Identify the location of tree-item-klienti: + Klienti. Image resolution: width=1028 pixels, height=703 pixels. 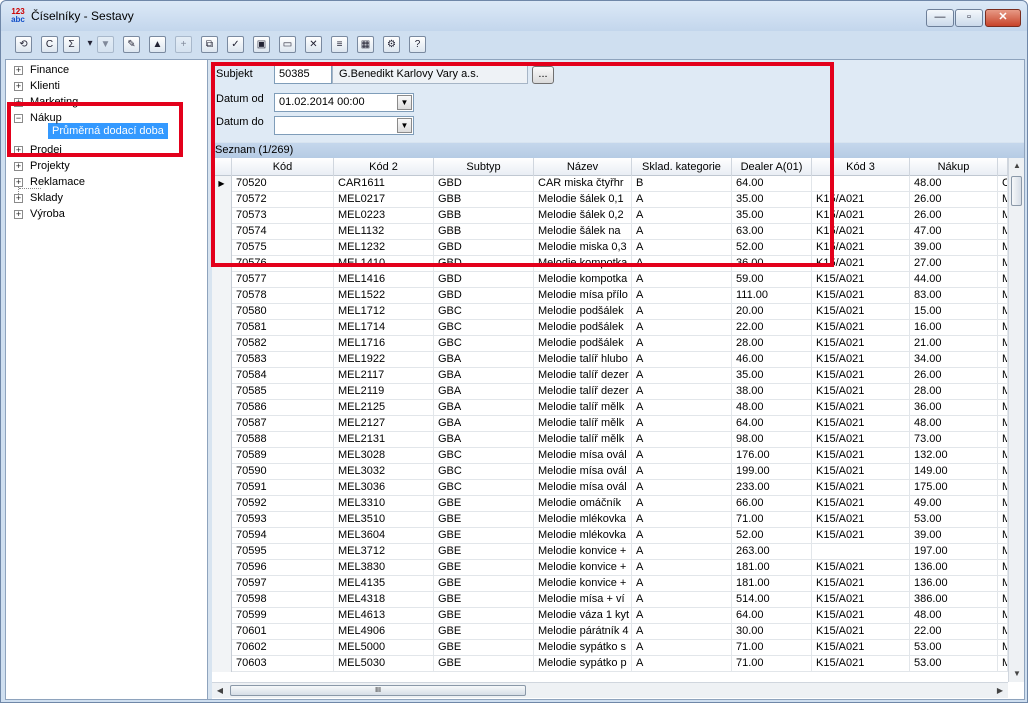
(106, 86).